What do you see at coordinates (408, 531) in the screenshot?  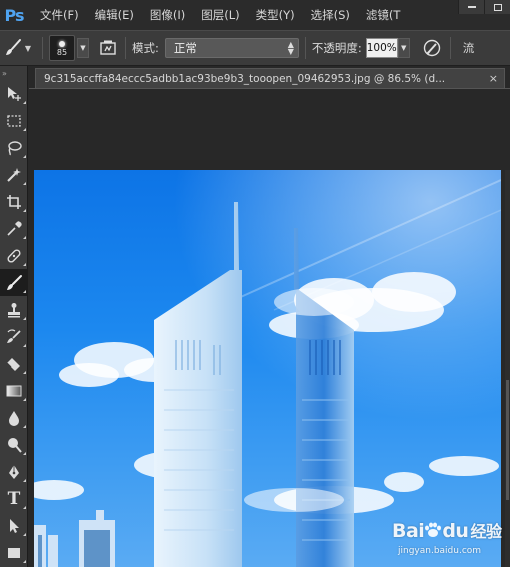 I see `watermark-brand-bai: Bai` at bounding box center [408, 531].